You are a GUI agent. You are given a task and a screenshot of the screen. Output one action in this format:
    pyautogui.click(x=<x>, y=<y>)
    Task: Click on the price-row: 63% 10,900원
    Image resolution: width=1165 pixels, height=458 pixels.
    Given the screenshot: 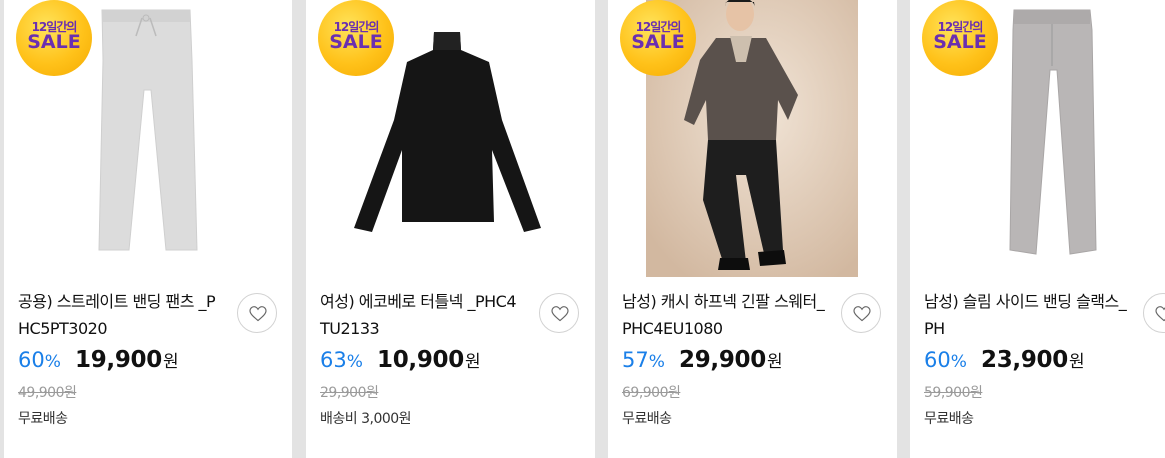 What is the action you would take?
    pyautogui.click(x=400, y=360)
    